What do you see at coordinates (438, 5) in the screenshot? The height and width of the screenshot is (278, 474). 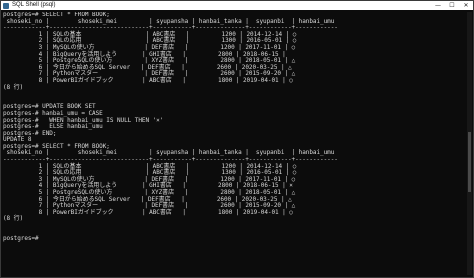 I see `minimize-icon: —` at bounding box center [438, 5].